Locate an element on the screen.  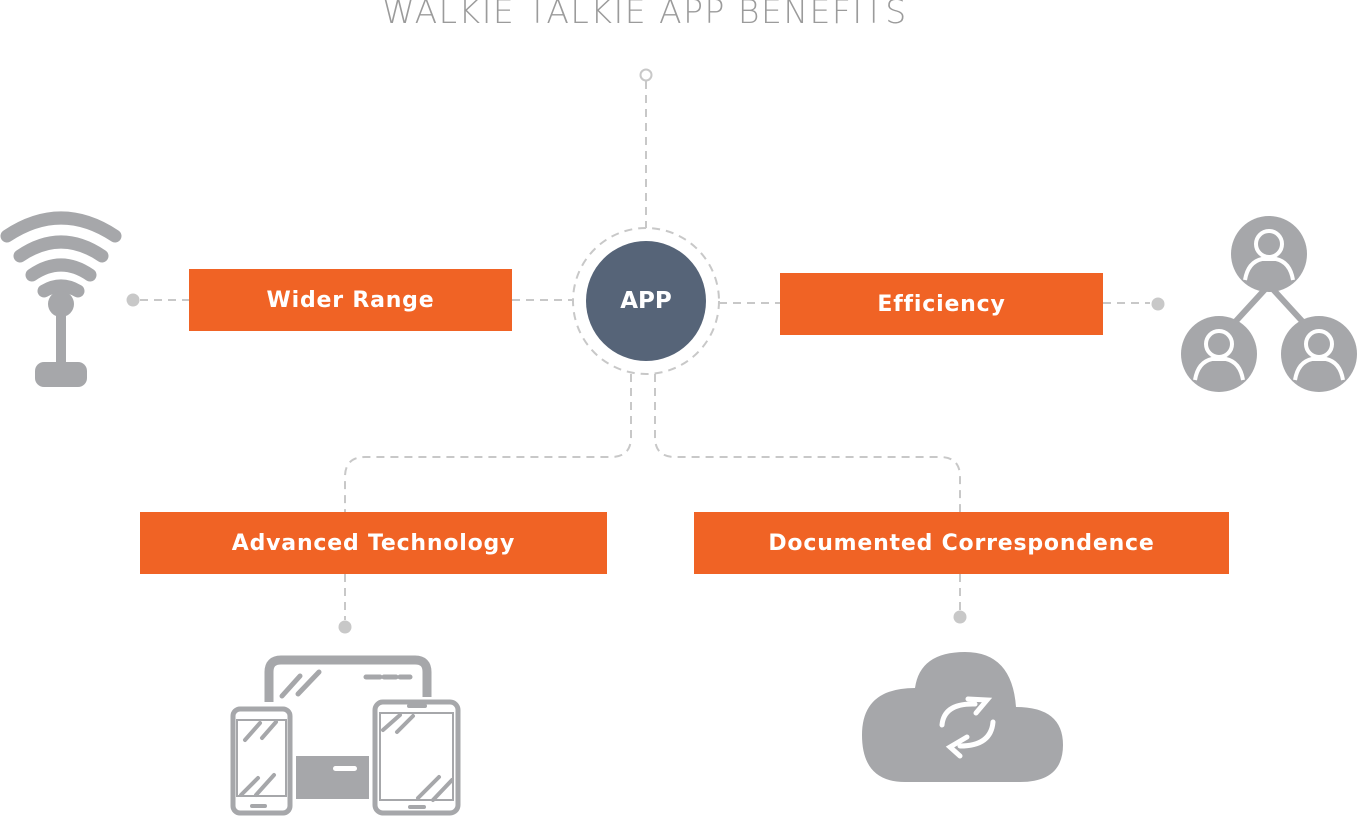
endpoint-doc is located at coordinates (960, 617).